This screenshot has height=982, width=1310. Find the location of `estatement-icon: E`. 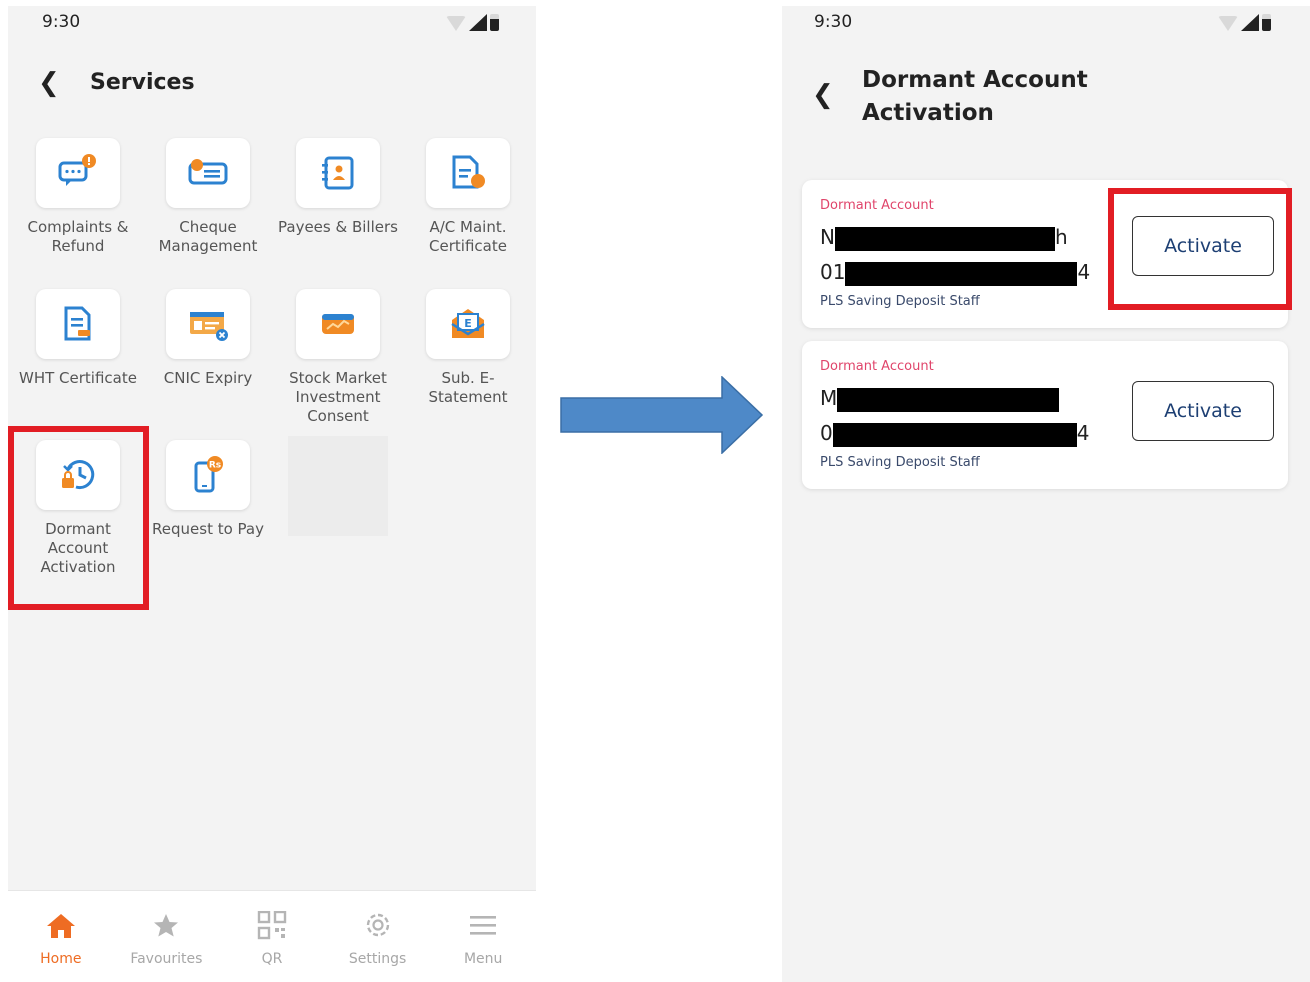

estatement-icon: E is located at coordinates (468, 323).